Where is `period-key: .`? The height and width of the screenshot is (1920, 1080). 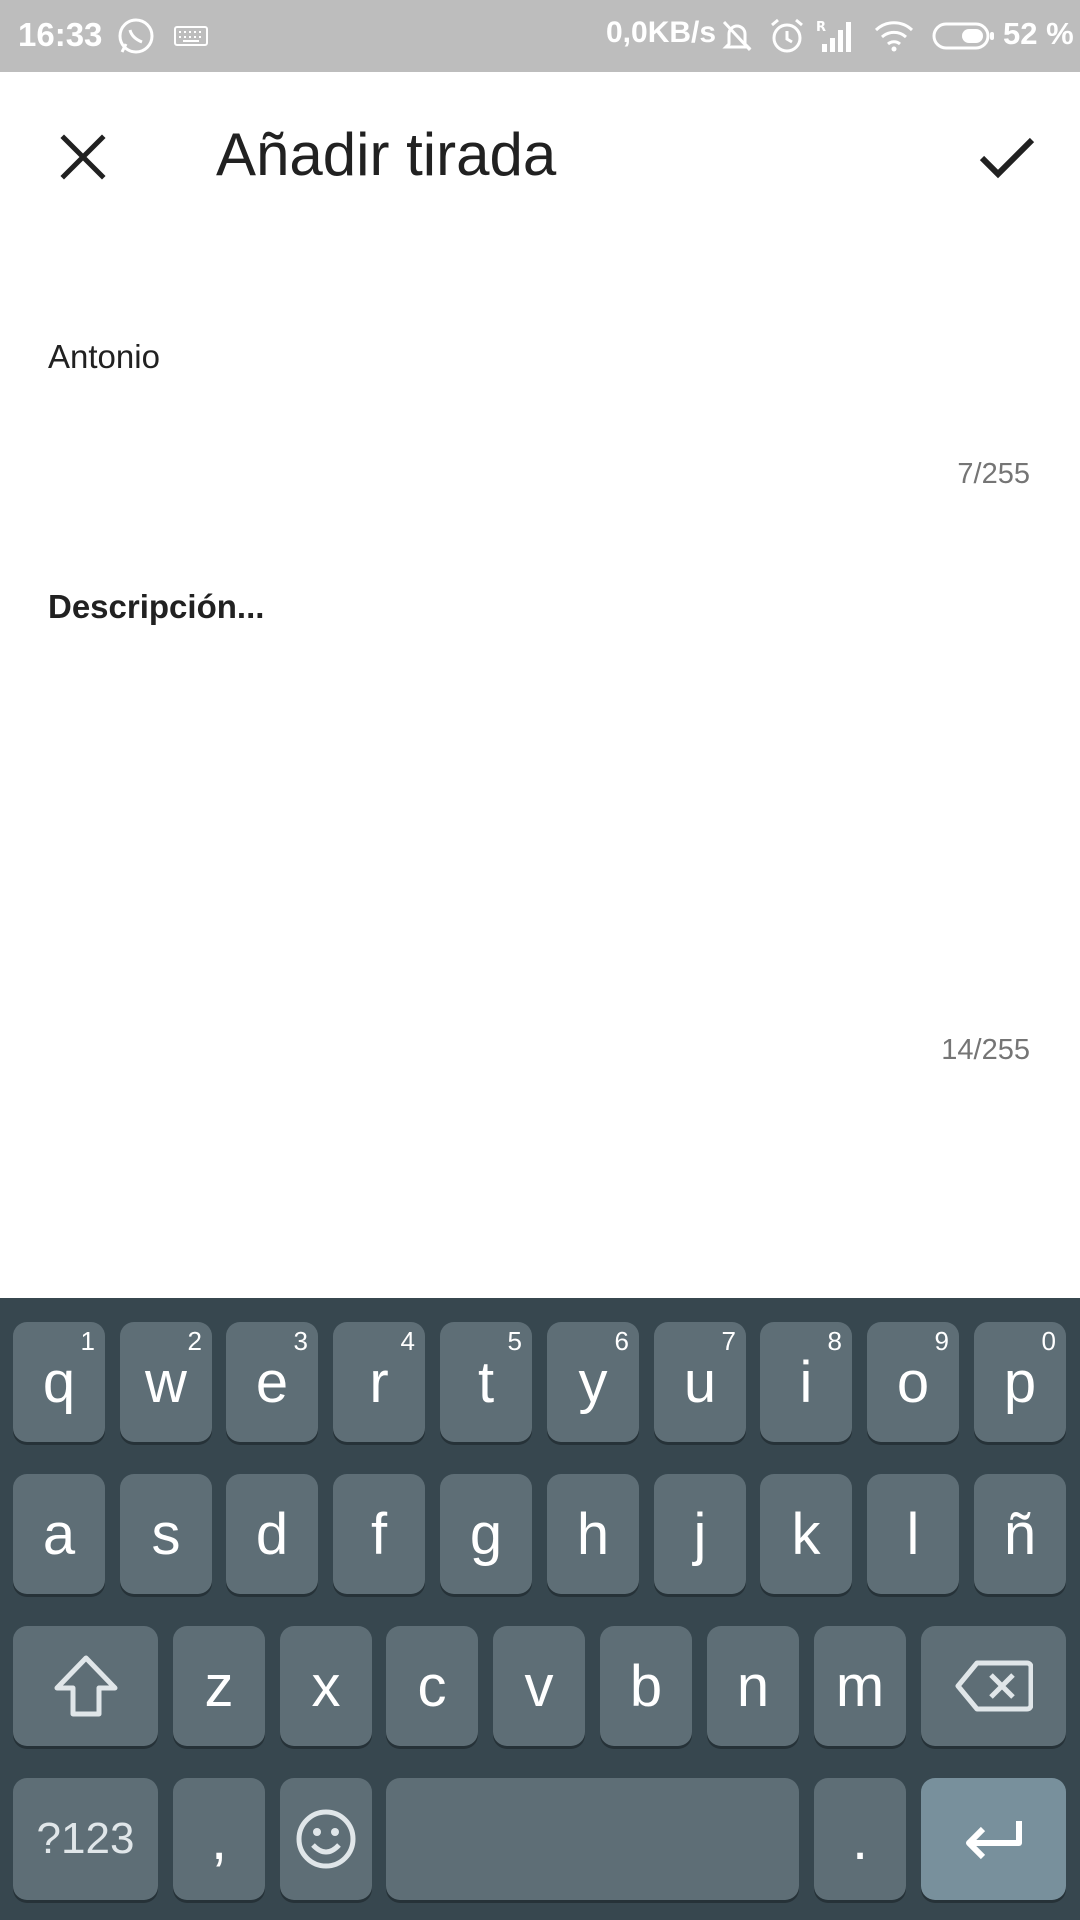 period-key: . is located at coordinates (860, 1839).